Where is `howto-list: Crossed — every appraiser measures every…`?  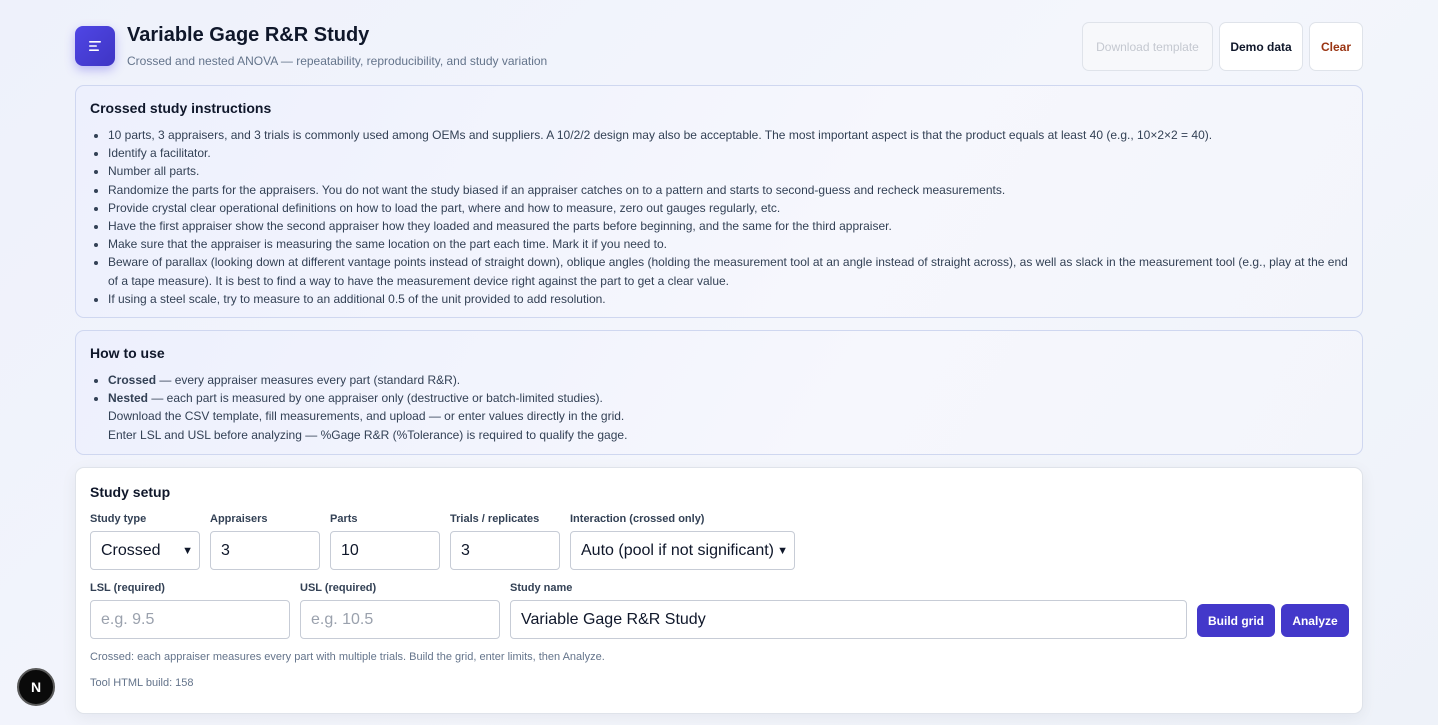 howto-list: Crossed — every appraiser measures every… is located at coordinates (728, 407).